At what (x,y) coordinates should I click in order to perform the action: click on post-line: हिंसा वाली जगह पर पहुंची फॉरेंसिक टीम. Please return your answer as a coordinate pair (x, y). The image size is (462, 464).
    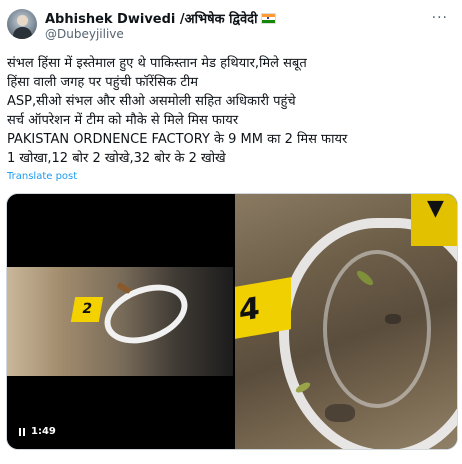
    Looking at the image, I should click on (103, 82).